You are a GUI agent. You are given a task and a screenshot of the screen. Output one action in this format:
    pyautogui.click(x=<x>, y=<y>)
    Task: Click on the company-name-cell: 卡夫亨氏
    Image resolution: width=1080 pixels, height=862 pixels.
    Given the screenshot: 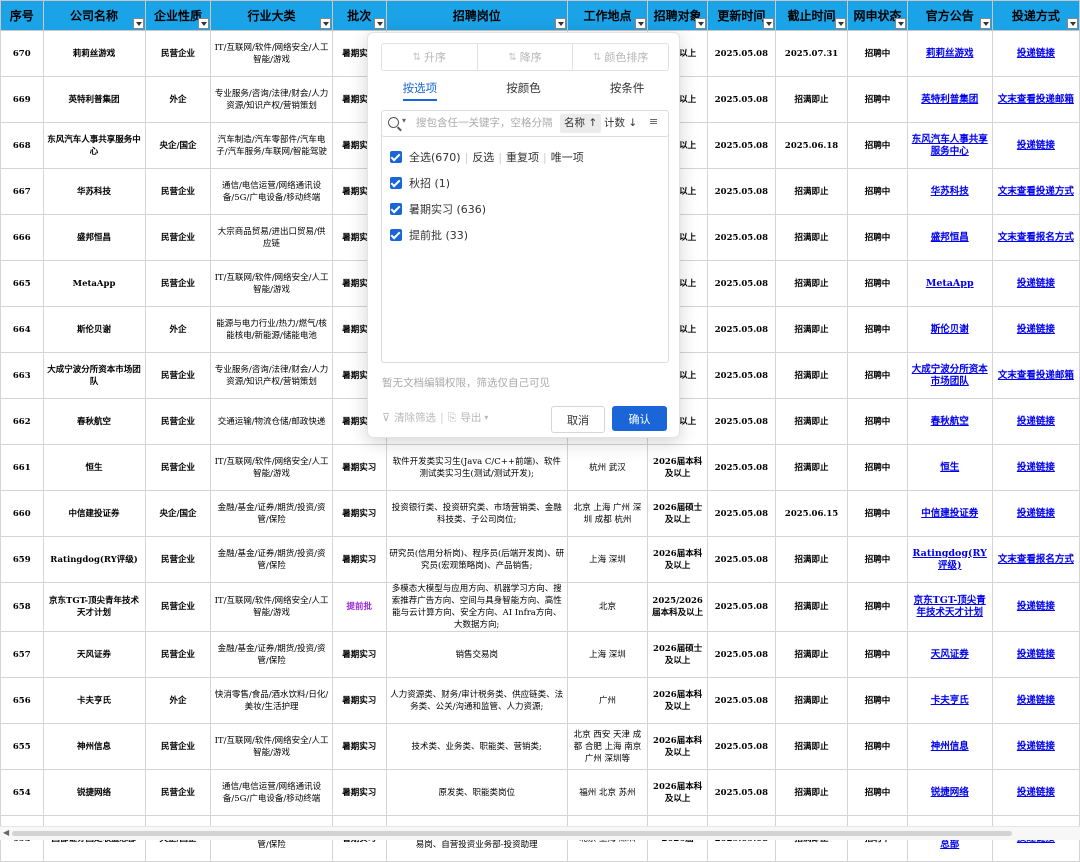 What is the action you would take?
    pyautogui.click(x=94, y=700)
    